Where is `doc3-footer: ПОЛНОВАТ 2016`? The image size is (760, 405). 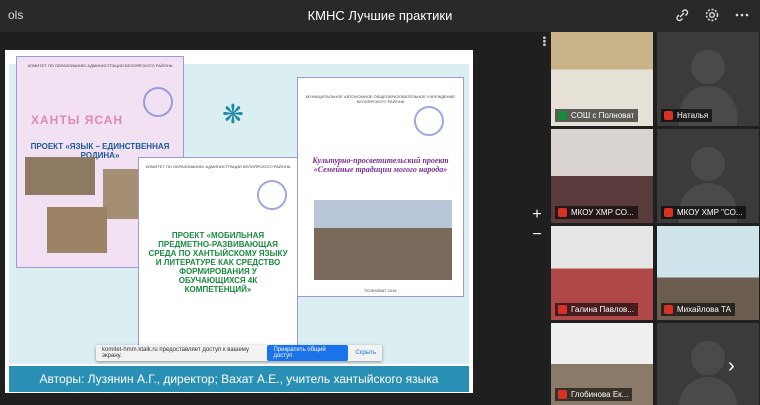
doc3-footer: ПОЛНОВАТ 2016 is located at coordinates (380, 290).